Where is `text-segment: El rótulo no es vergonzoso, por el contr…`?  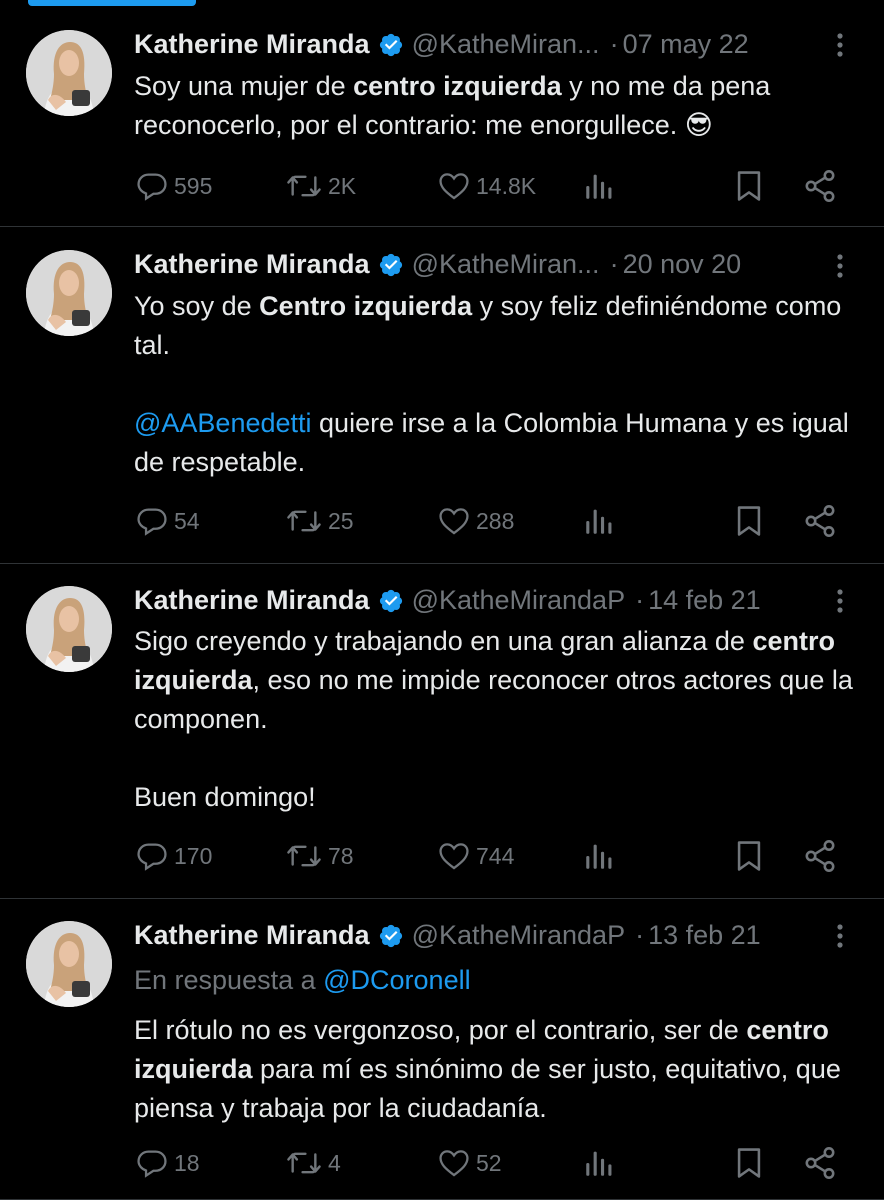
text-segment: El rótulo no es vergonzoso, por el contr… is located at coordinates (440, 1030).